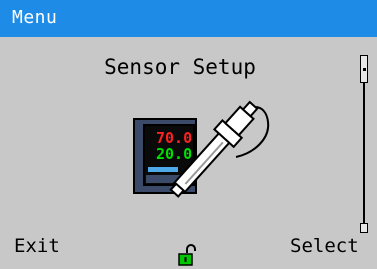 This screenshot has width=377, height=269. I want to click on unlocked-padlock-icon, so click(187, 255).